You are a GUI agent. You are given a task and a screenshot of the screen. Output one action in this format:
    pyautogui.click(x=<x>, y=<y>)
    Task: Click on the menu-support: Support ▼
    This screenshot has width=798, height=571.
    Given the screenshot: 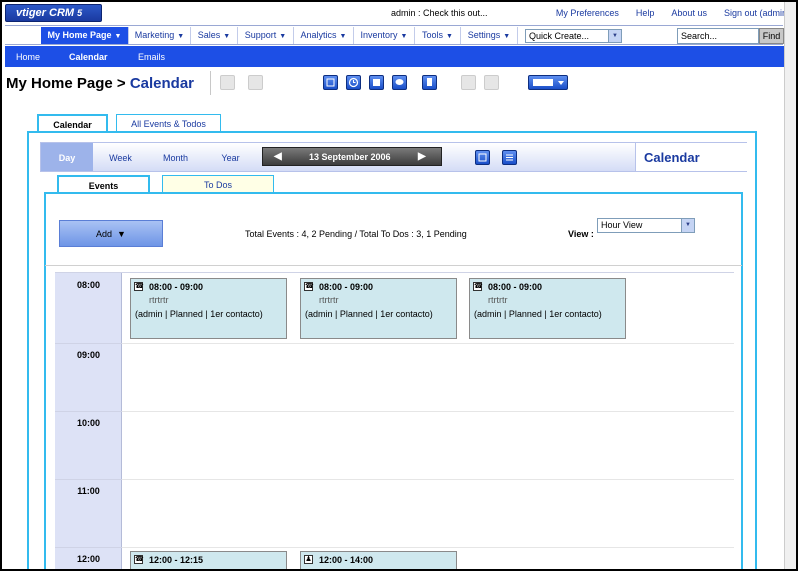 What is the action you would take?
    pyautogui.click(x=266, y=35)
    